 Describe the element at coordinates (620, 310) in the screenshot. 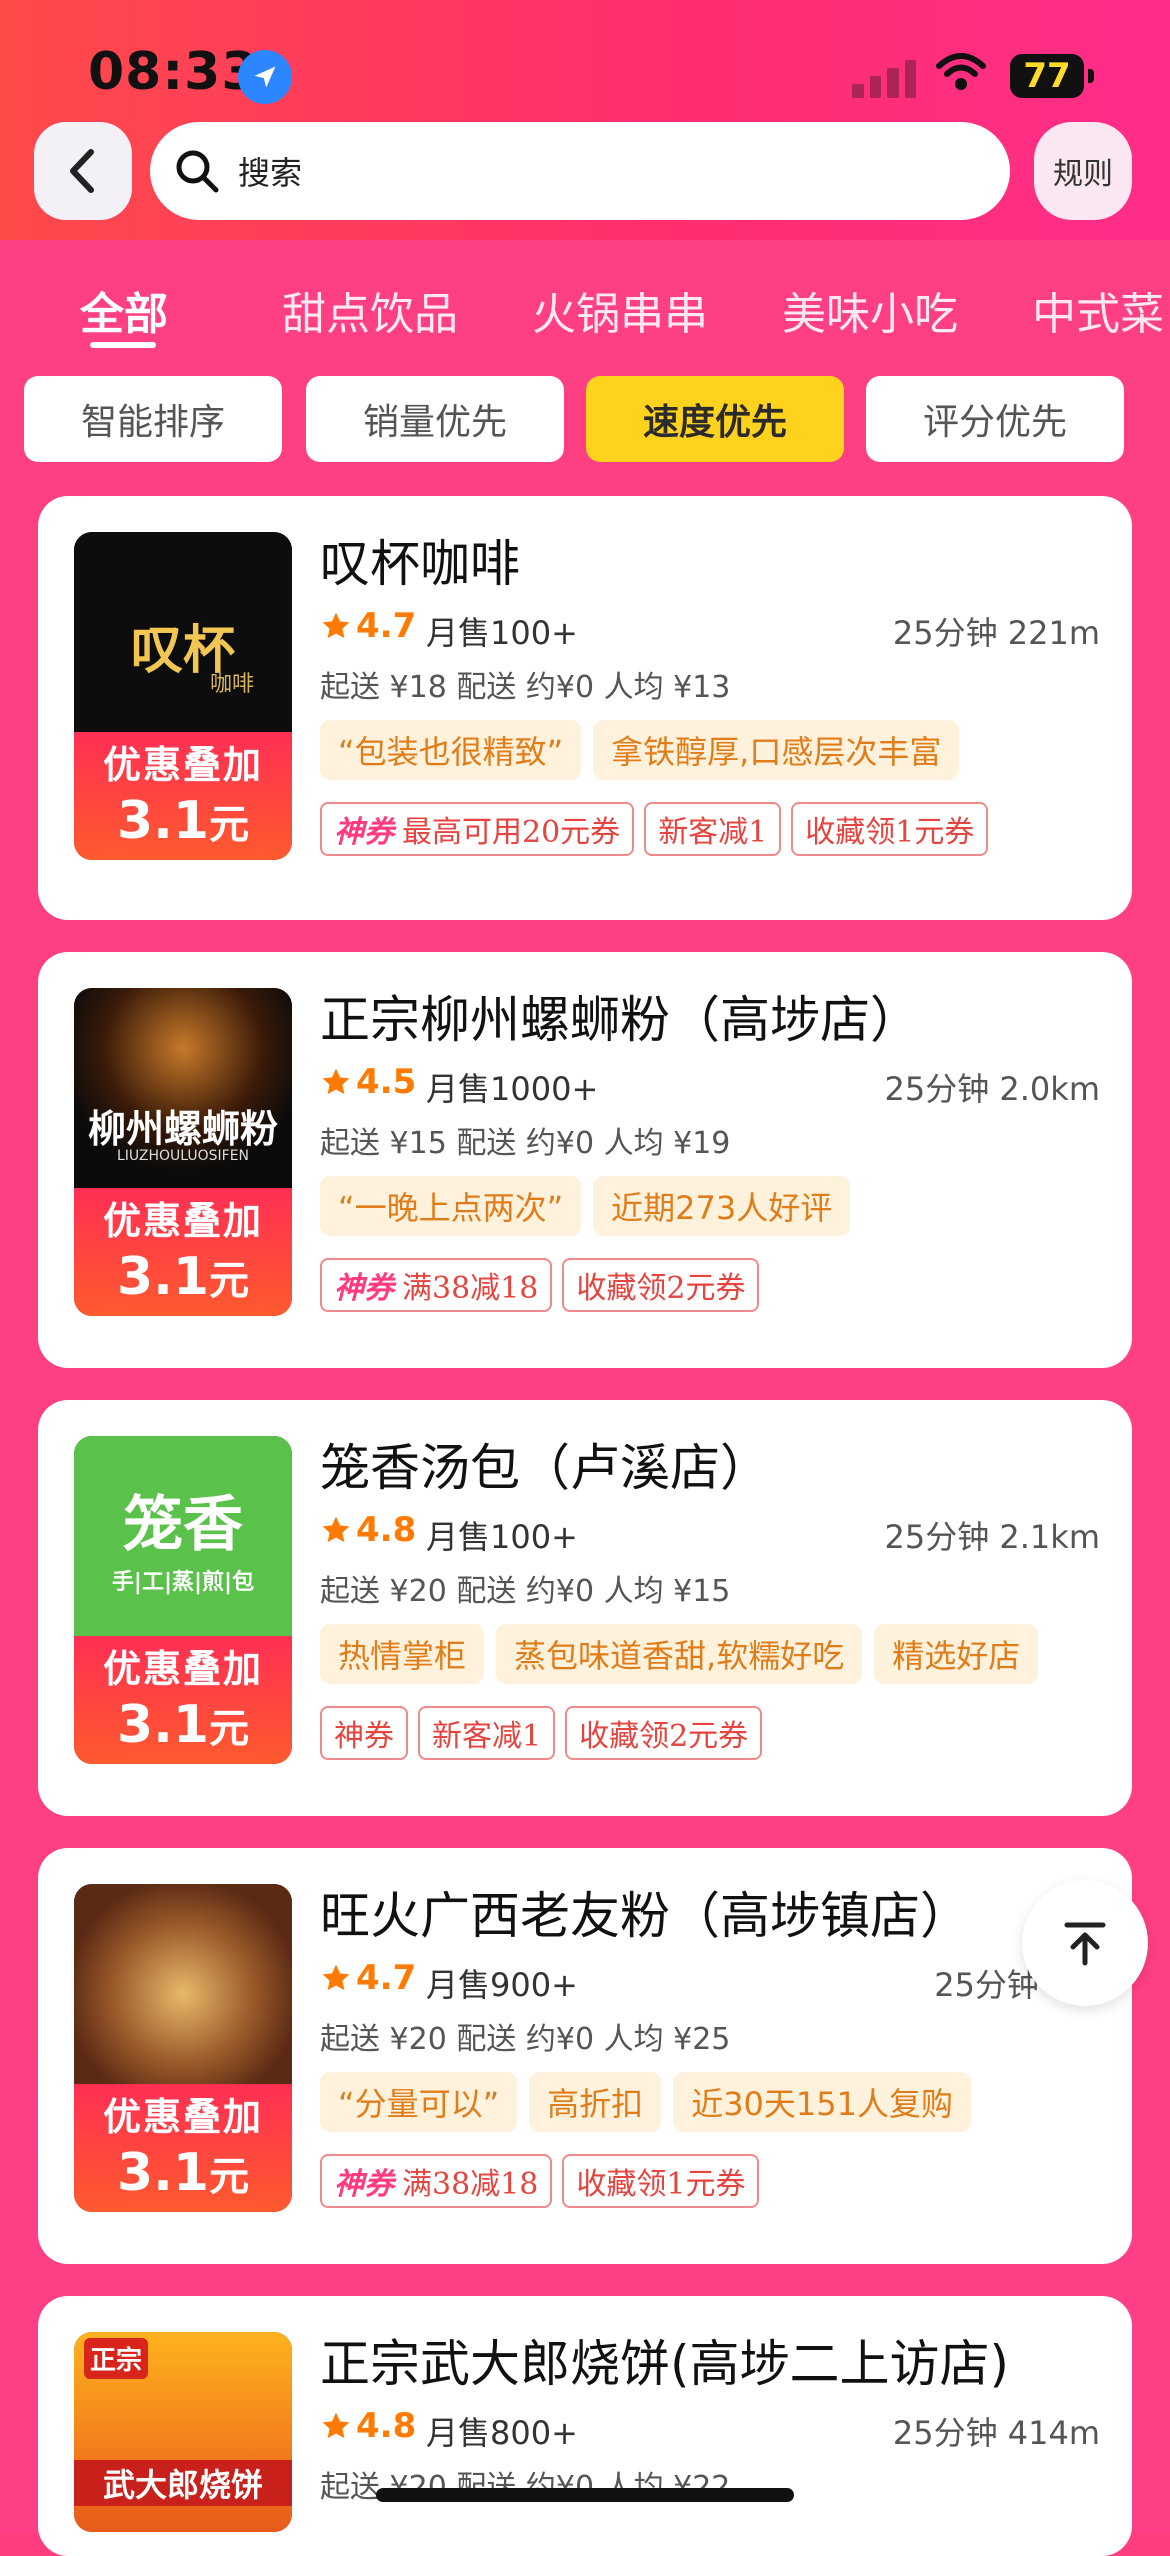

I see `tab-hotpot-skewers: 火锅串串` at that location.